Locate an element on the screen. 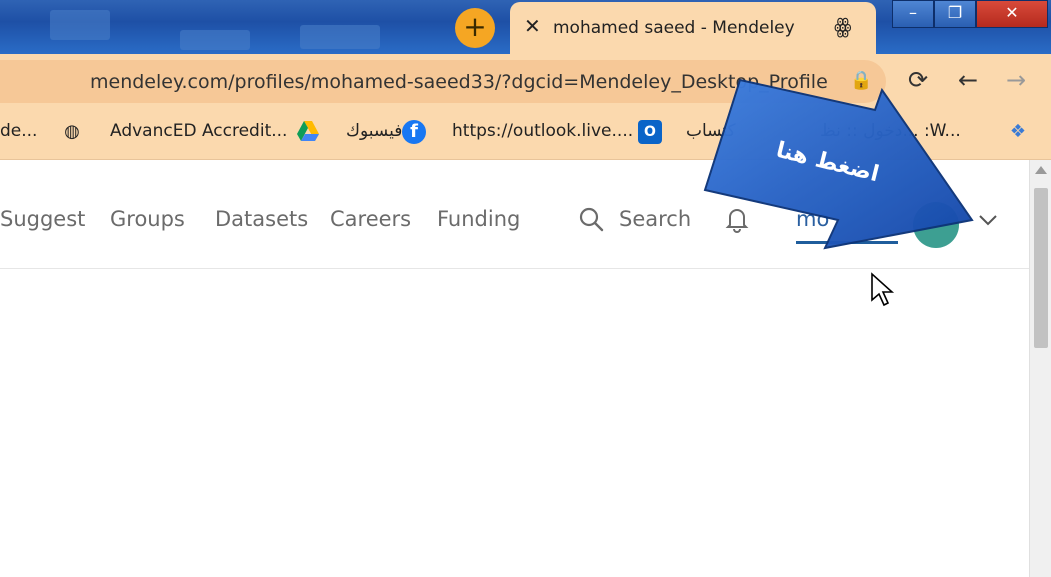  minimize-button: – is located at coordinates (913, 14).